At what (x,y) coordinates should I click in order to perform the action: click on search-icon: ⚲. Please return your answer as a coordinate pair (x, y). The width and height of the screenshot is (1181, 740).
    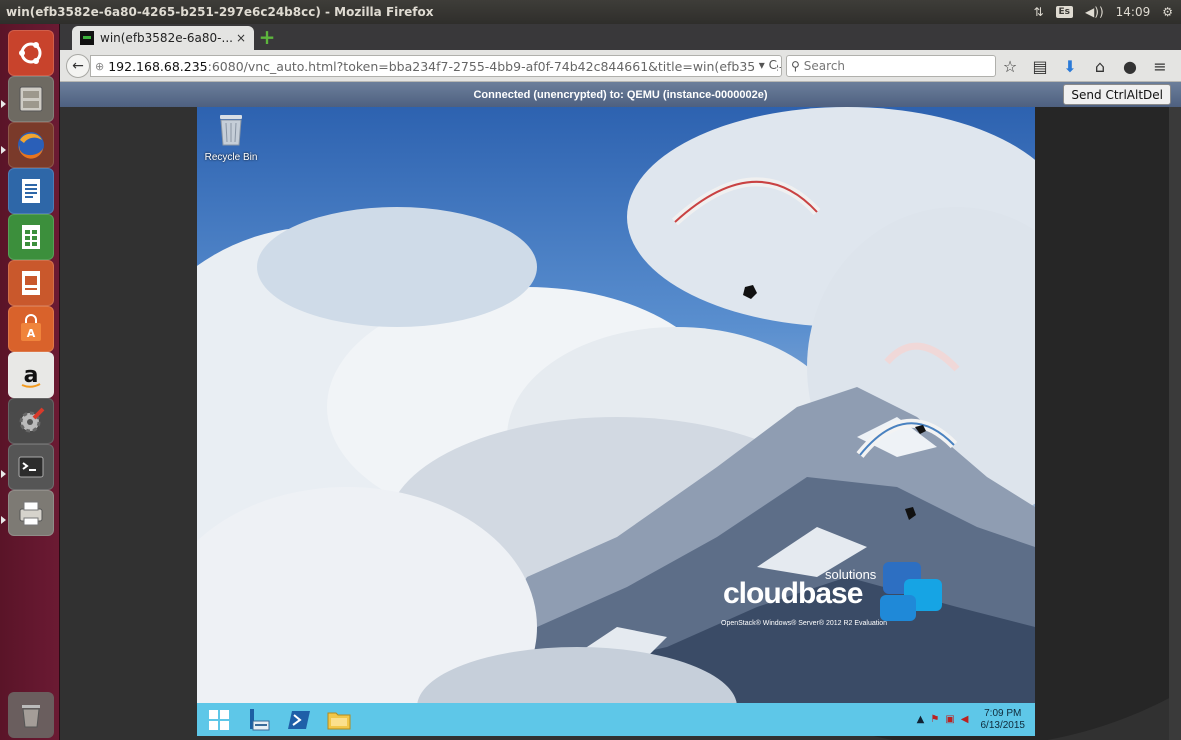
    Looking at the image, I should click on (795, 66).